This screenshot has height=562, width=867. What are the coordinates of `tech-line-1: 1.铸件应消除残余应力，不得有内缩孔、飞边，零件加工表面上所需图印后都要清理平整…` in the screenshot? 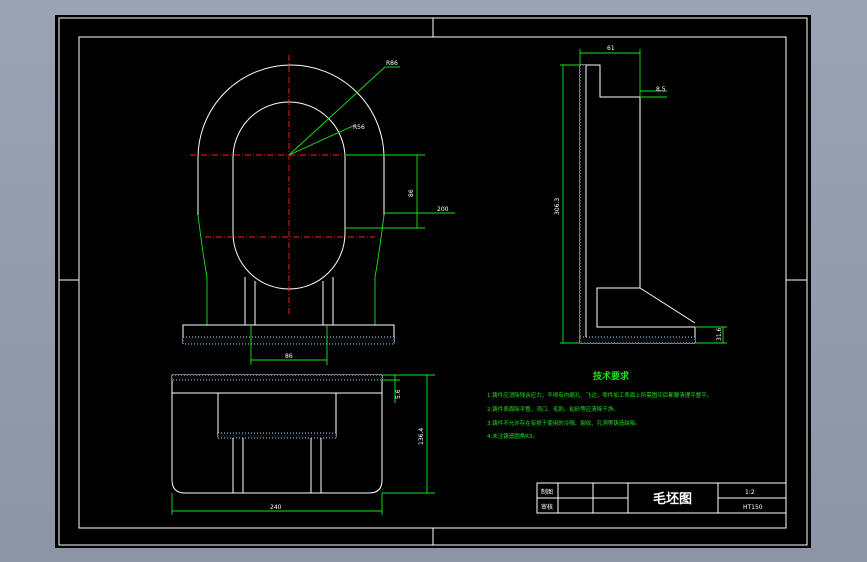 It's located at (599, 395).